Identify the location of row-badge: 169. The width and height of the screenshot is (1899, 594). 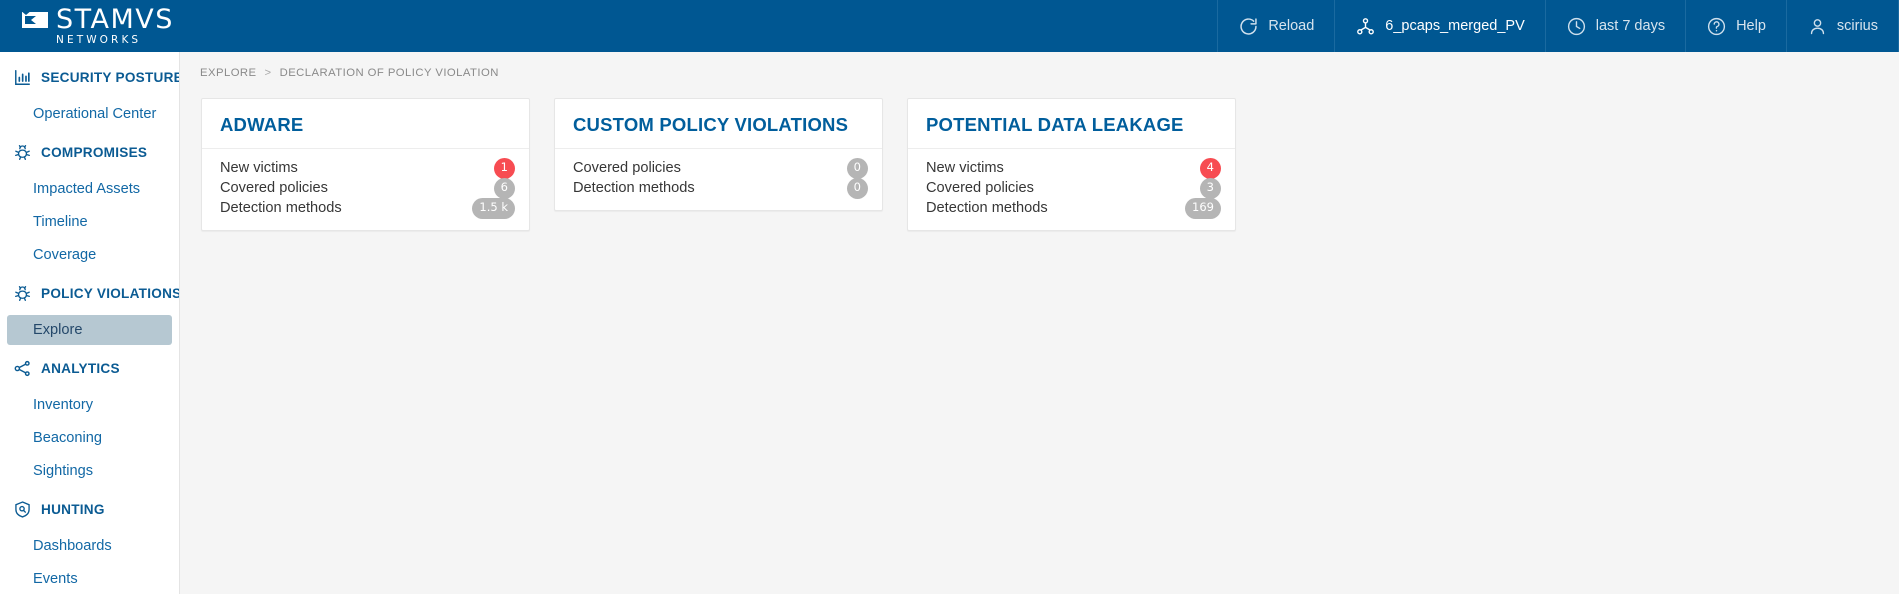
(1203, 208).